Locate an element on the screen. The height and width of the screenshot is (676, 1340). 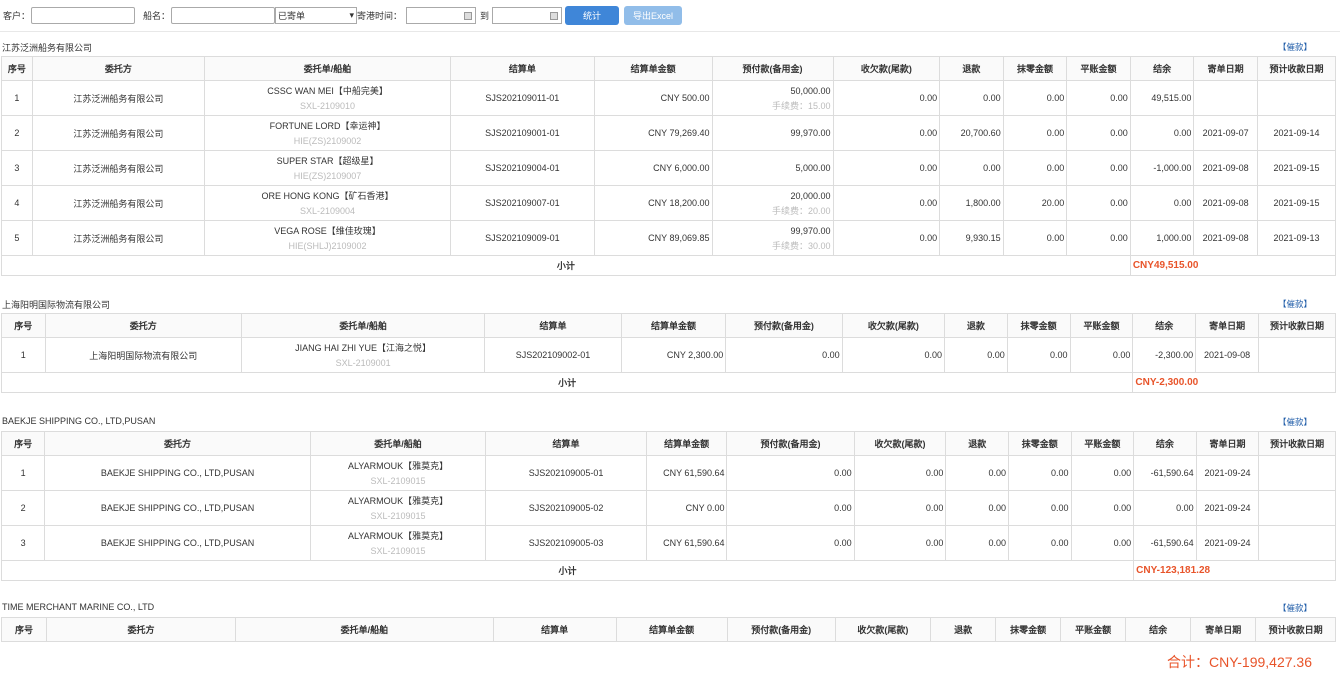
cell-no: 1 is located at coordinates (23, 355).